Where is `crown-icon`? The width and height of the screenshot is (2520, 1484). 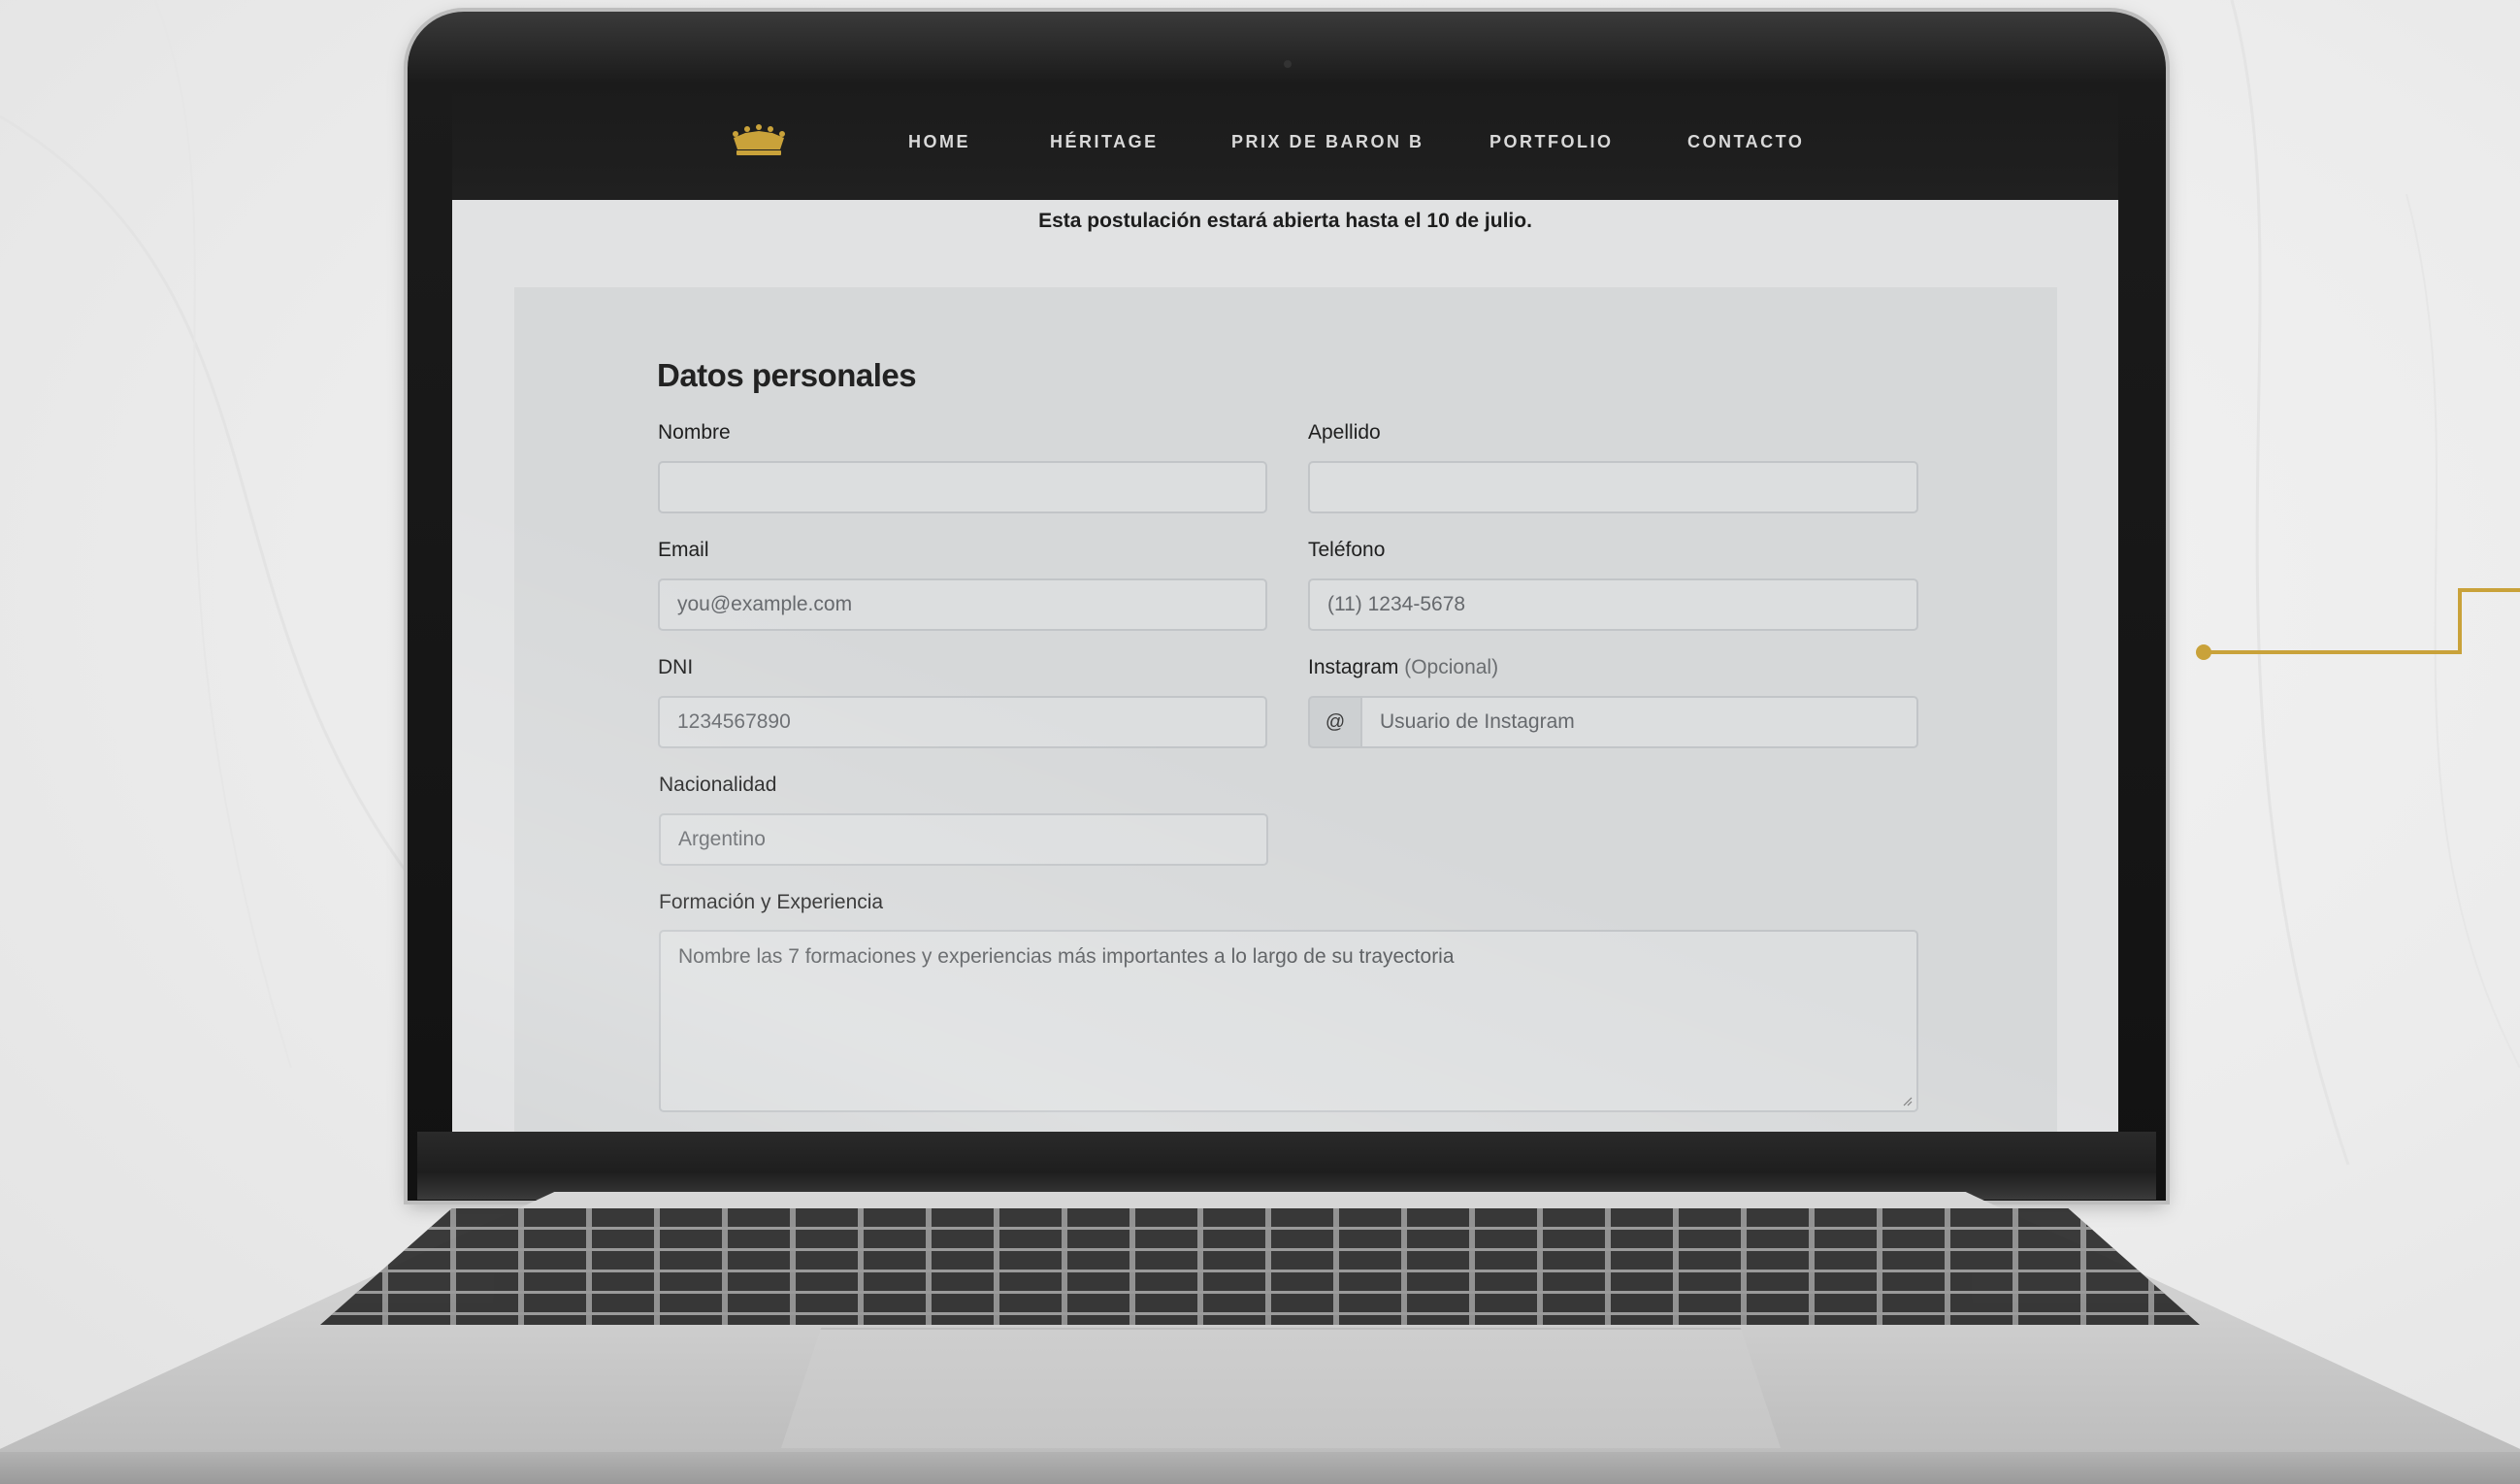
crown-icon is located at coordinates (759, 140).